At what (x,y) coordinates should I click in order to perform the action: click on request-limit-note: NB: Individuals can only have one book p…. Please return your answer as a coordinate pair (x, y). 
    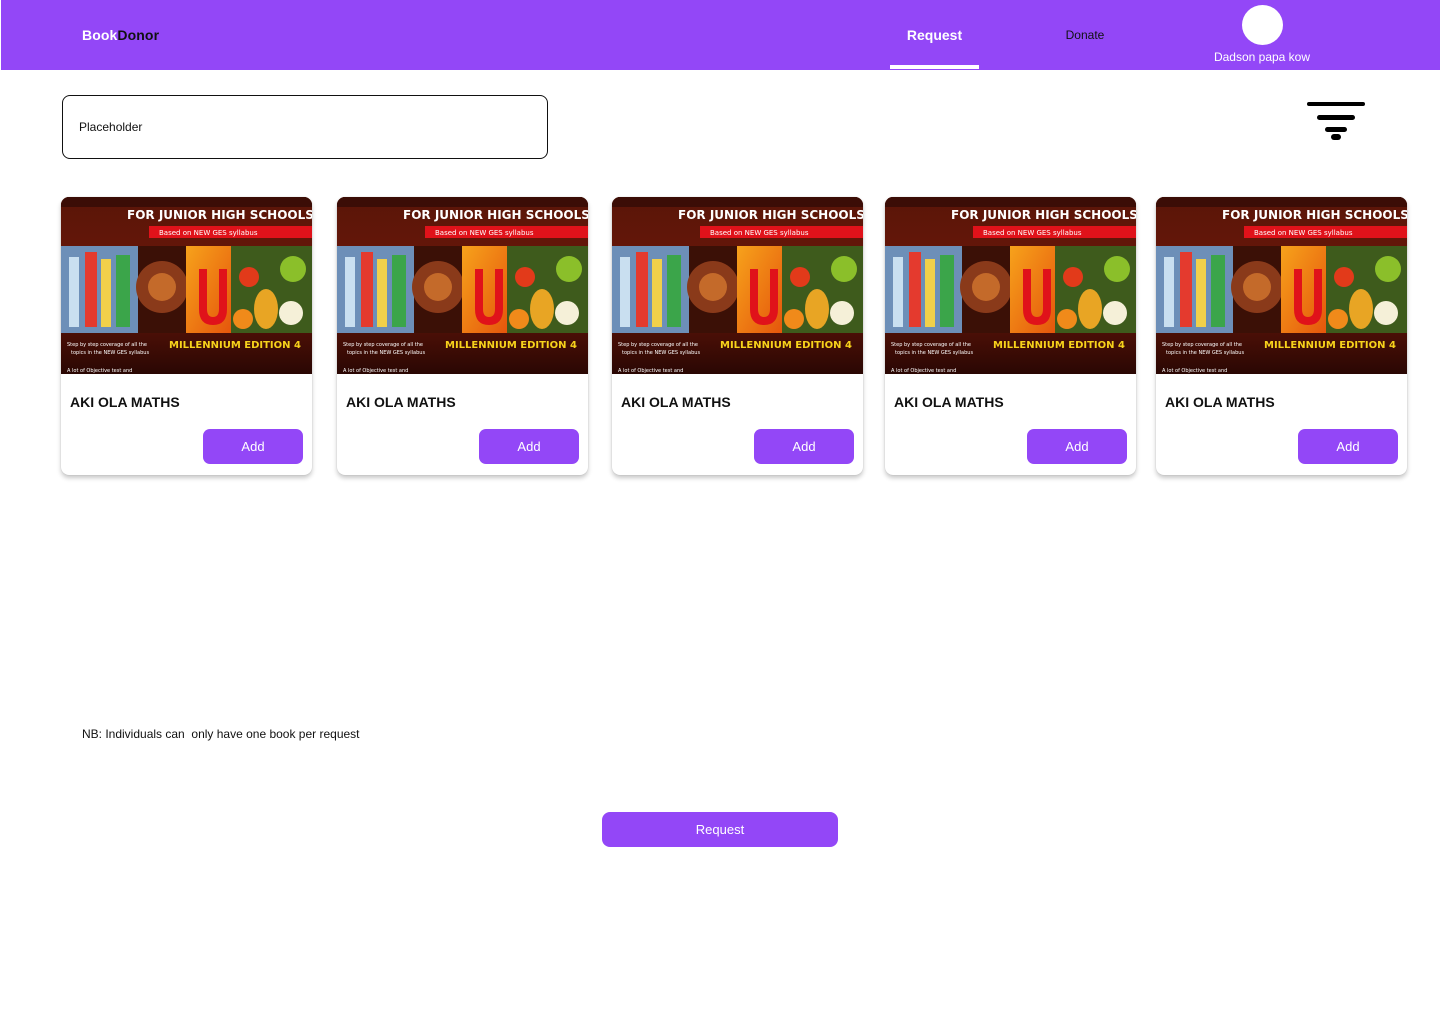
    Looking at the image, I should click on (221, 734).